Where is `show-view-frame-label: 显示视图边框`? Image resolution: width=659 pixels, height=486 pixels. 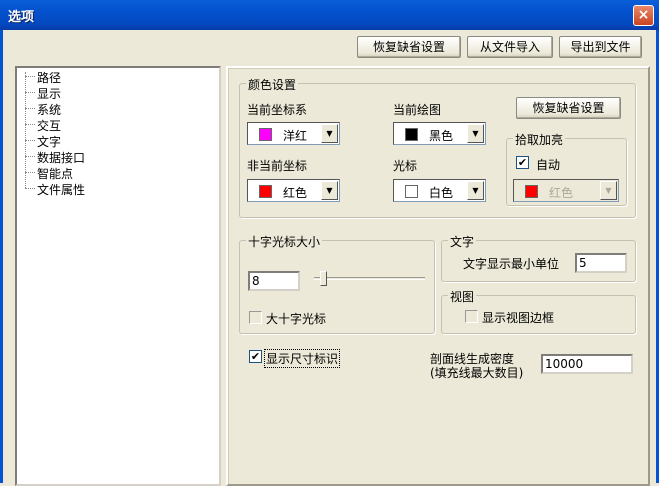 show-view-frame-label: 显示视图边框 is located at coordinates (518, 318).